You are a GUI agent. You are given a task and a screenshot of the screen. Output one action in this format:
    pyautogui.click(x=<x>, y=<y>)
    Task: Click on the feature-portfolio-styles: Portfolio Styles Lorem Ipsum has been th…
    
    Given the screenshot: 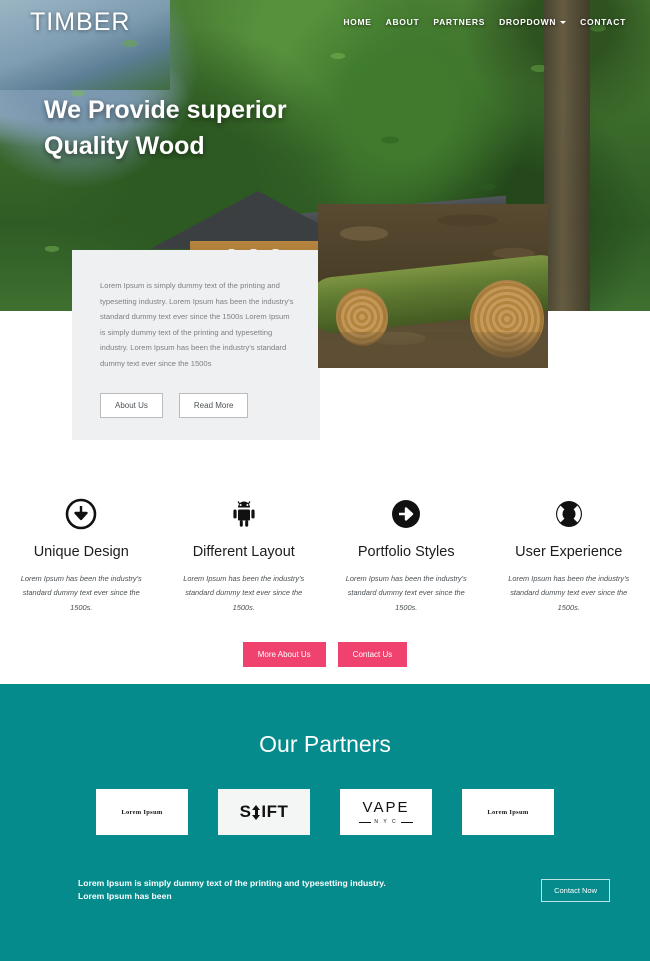 What is the action you would take?
    pyautogui.click(x=406, y=553)
    